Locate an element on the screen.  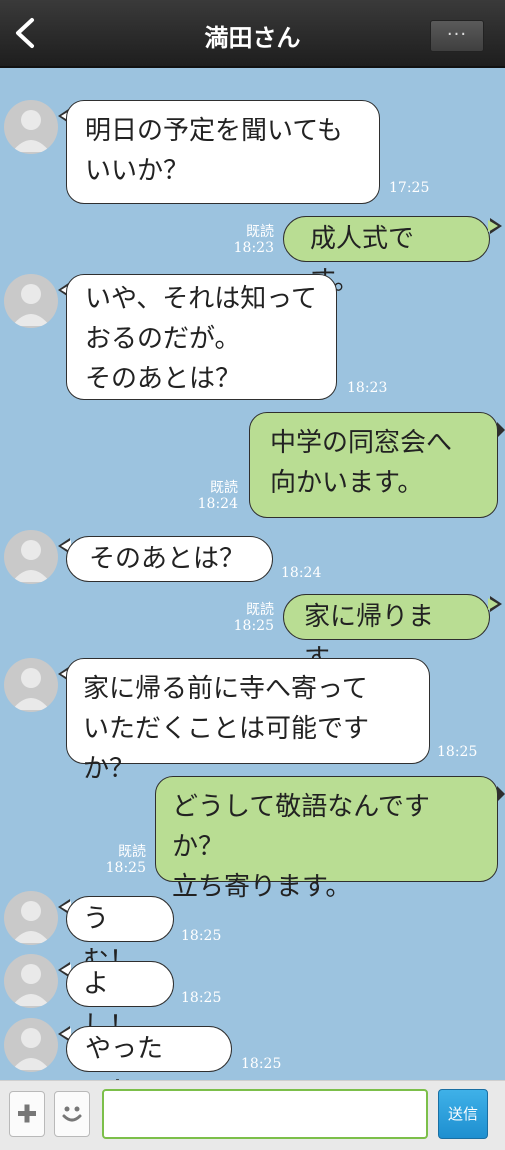
incoming-message: 家に帰る前に寺へ寄って いただくことは可能ですか？ is located at coordinates (248, 721).